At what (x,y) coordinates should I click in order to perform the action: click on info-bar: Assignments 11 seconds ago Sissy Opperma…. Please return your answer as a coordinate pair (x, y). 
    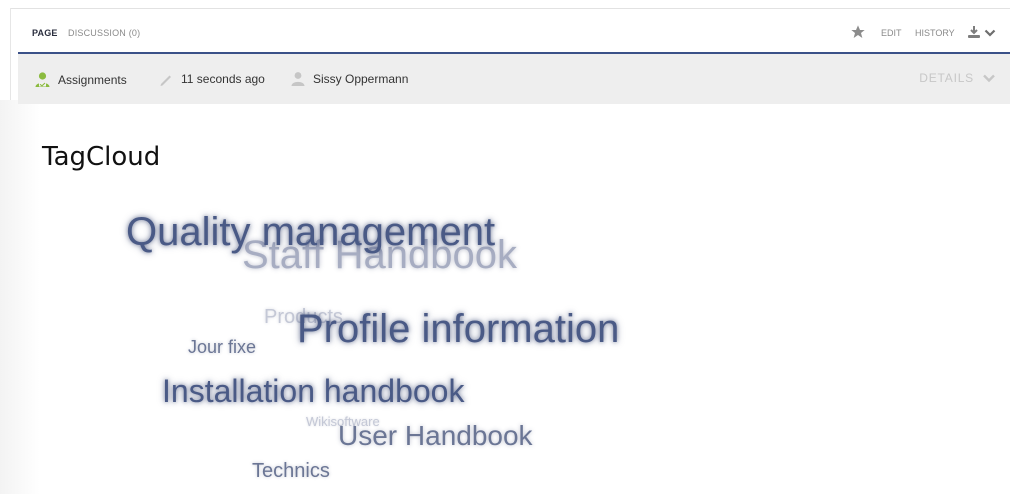
    Looking at the image, I should click on (514, 79).